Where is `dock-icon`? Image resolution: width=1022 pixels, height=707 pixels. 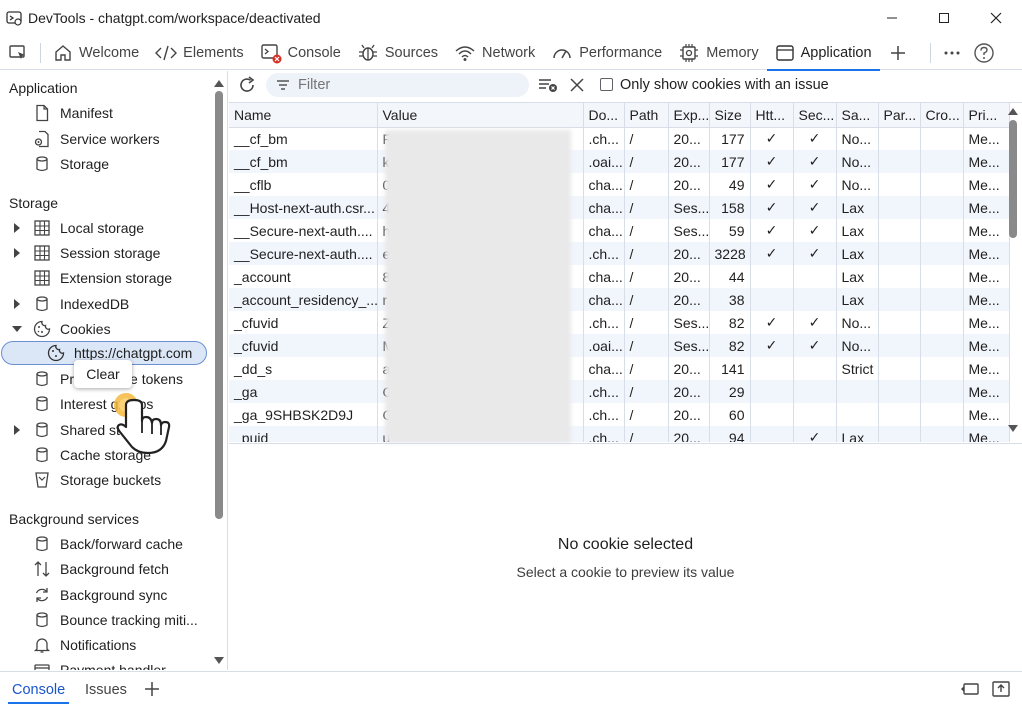
dock-icon is located at coordinates (970, 689).